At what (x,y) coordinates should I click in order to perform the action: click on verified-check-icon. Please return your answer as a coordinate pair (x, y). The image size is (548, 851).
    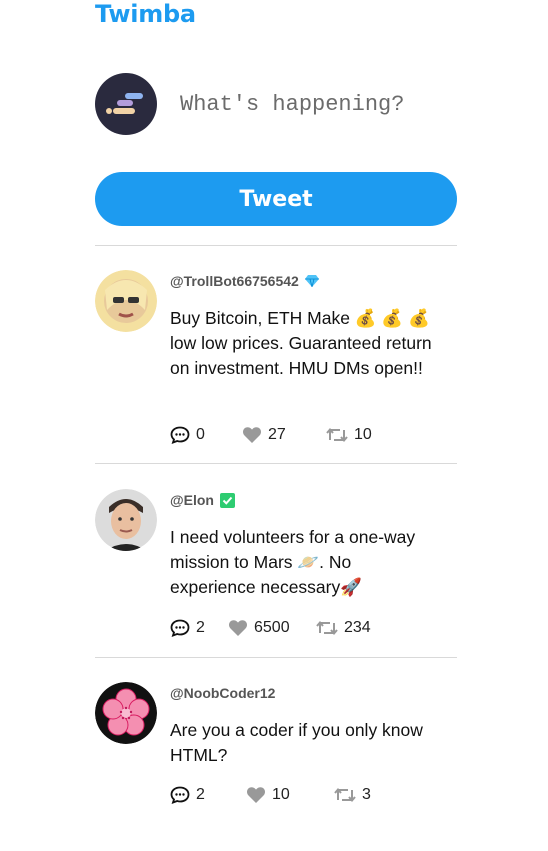
    Looking at the image, I should click on (227, 500).